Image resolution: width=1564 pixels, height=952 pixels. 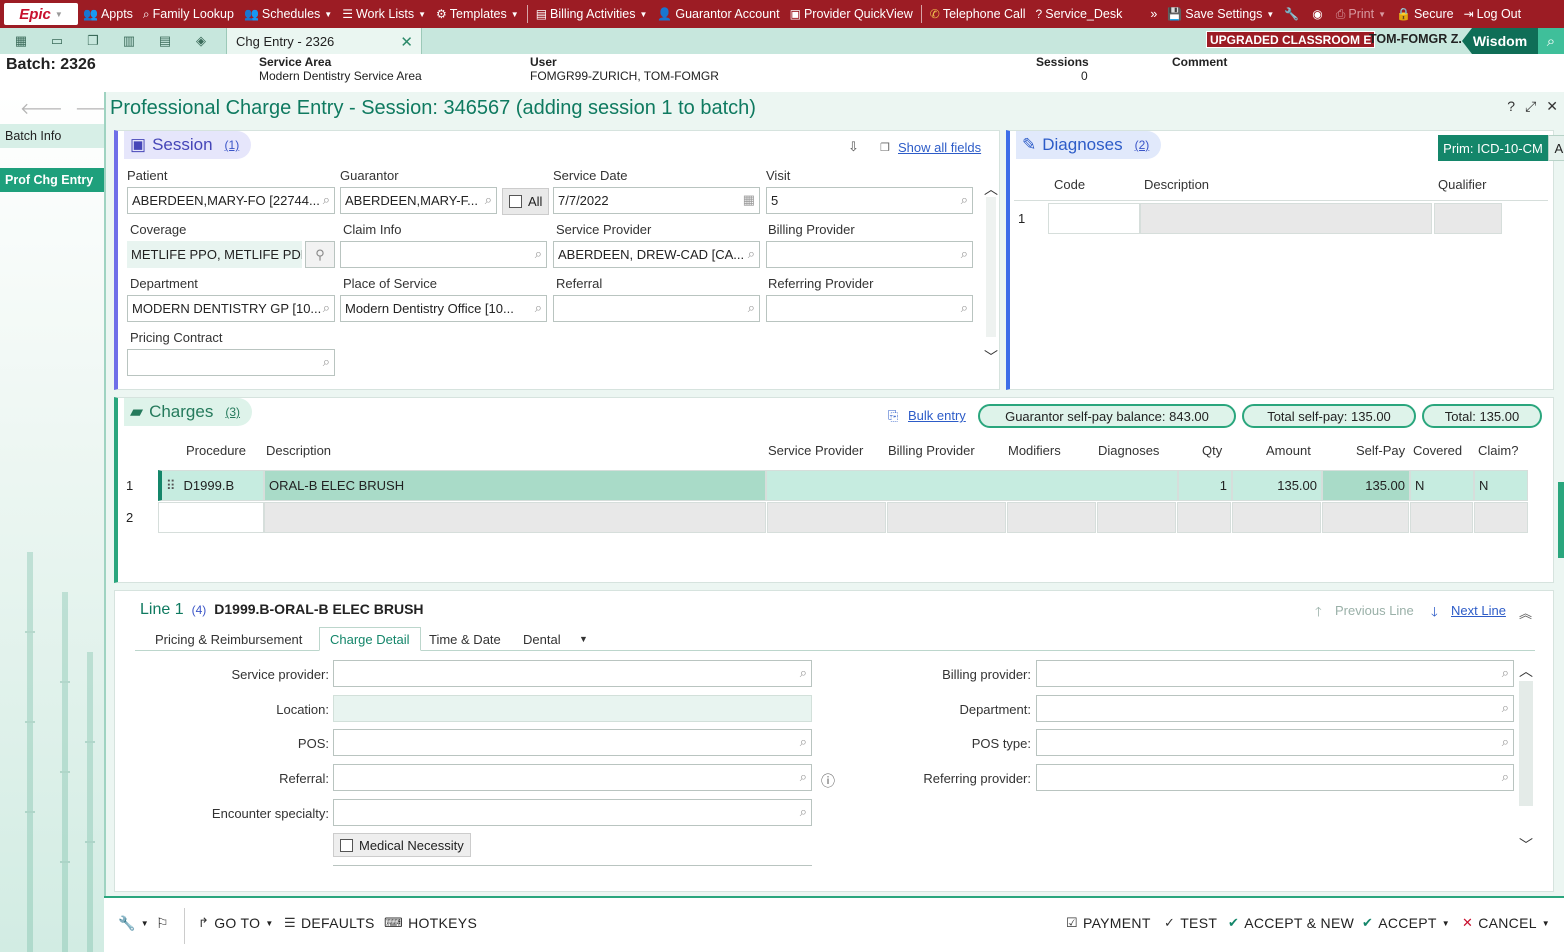 What do you see at coordinates (515, 485) in the screenshot?
I see `description-cell: ORAL-B ELEC BRUSH` at bounding box center [515, 485].